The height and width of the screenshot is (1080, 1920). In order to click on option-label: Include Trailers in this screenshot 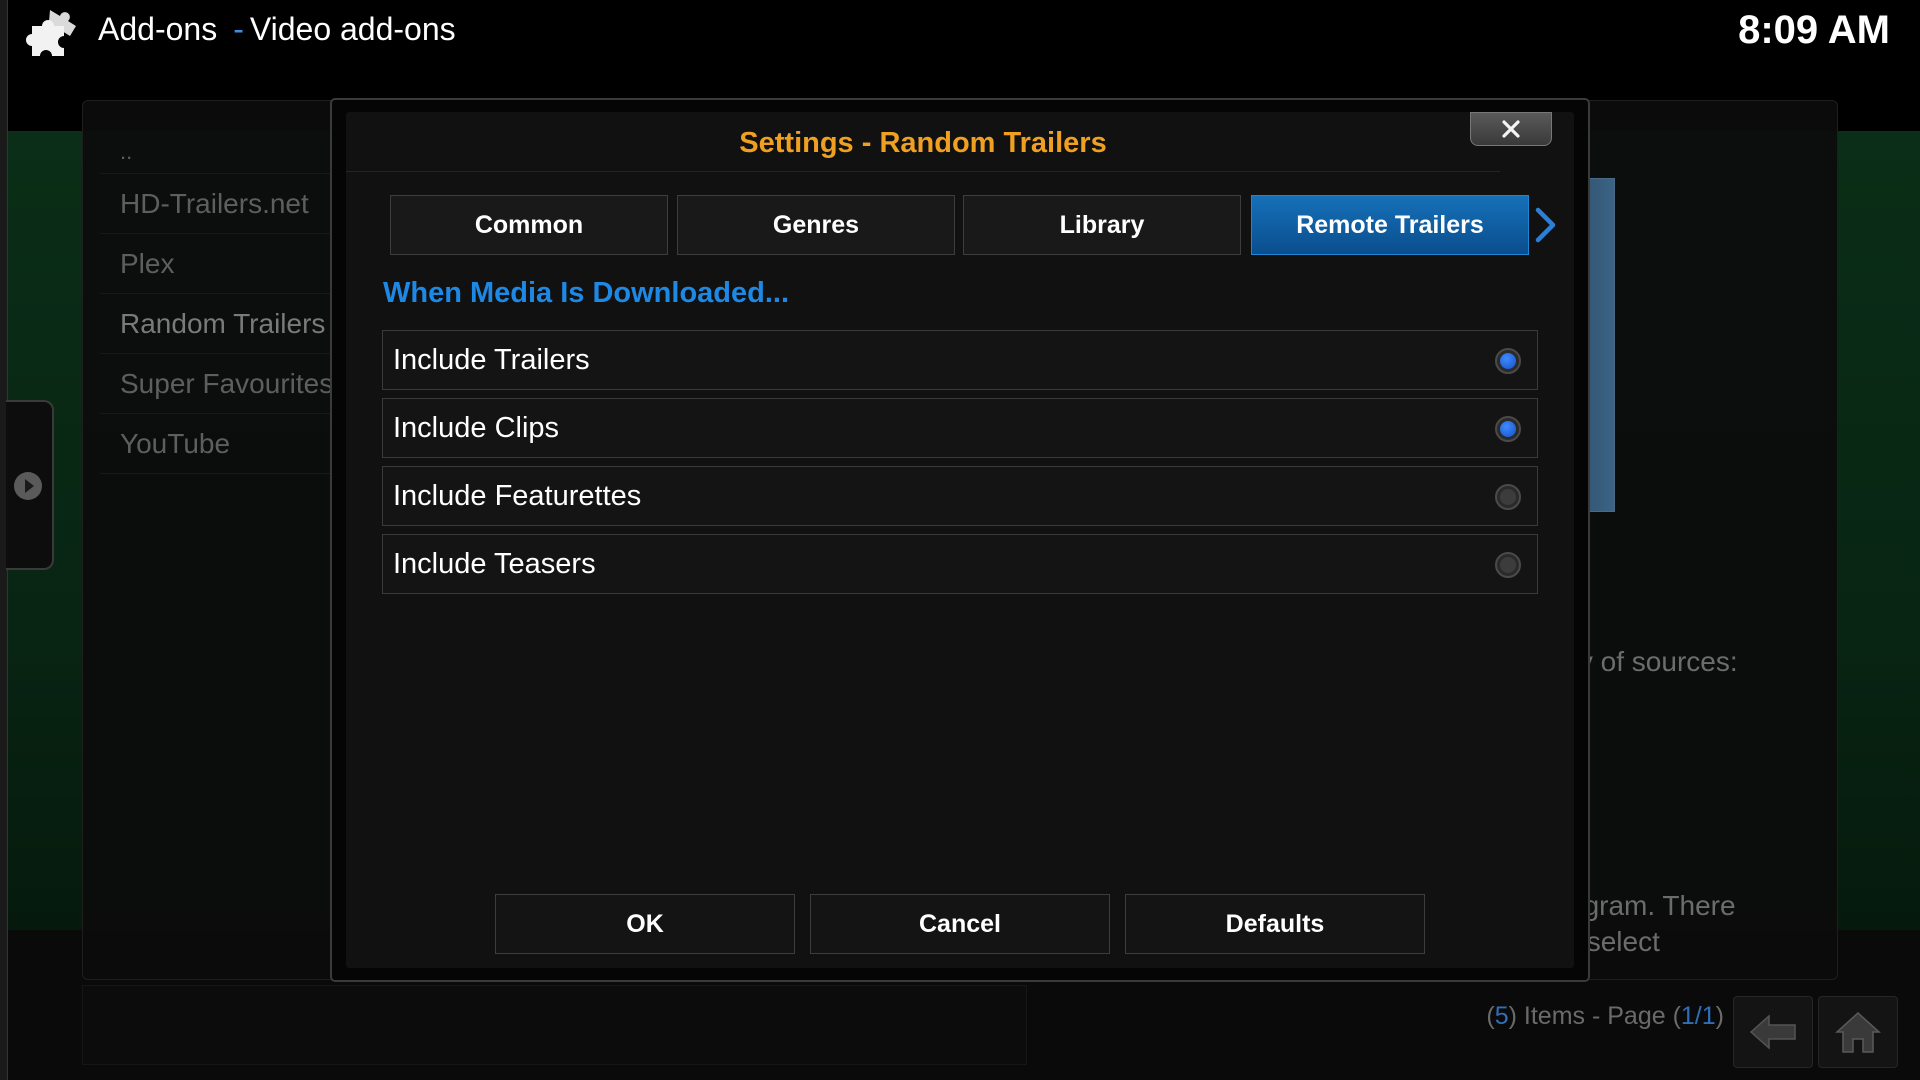, I will do `click(491, 360)`.